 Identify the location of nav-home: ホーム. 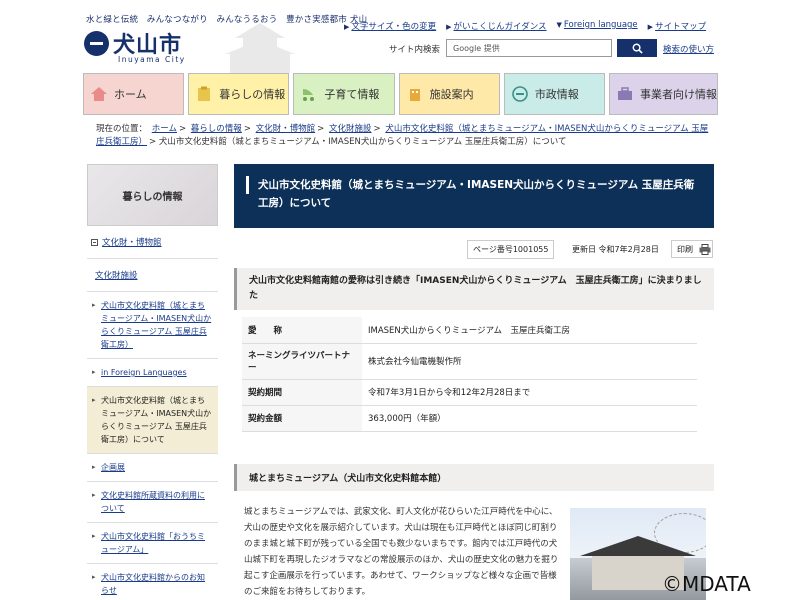
(134, 94).